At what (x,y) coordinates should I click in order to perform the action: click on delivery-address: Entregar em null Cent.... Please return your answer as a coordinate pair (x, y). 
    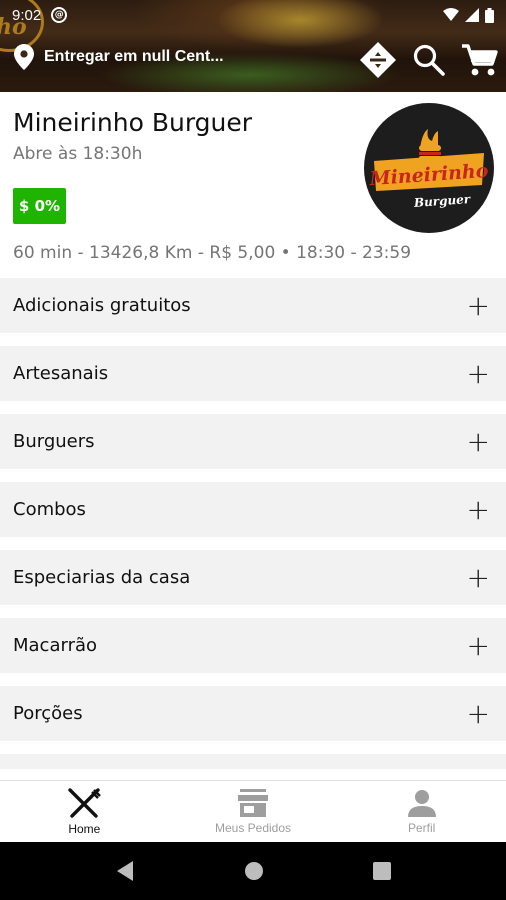
    Looking at the image, I should click on (119, 57).